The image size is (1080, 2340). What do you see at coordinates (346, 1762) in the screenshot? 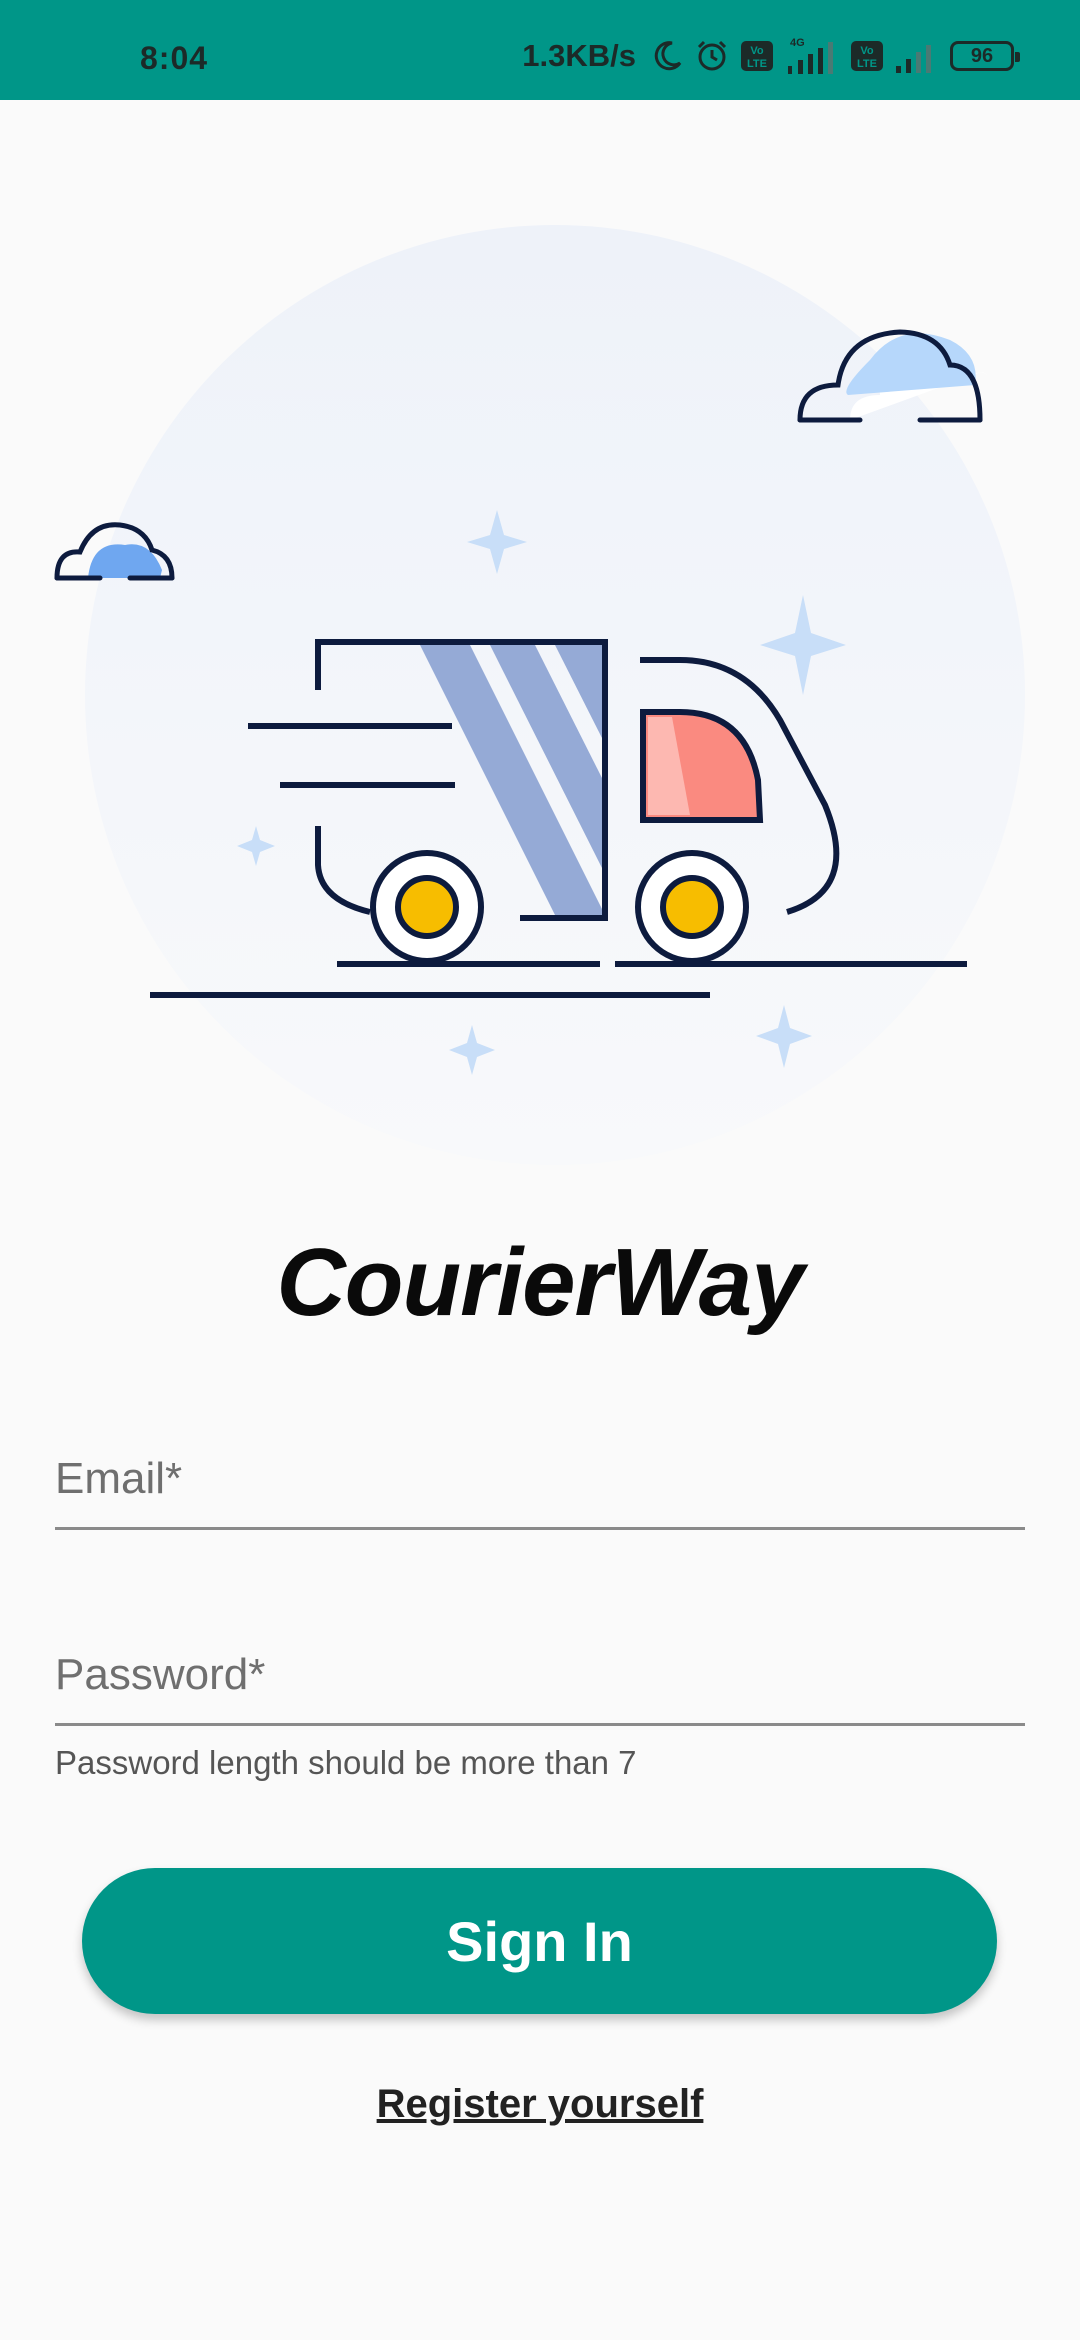
I see `password-helper-text: Password length should be more than 7` at bounding box center [346, 1762].